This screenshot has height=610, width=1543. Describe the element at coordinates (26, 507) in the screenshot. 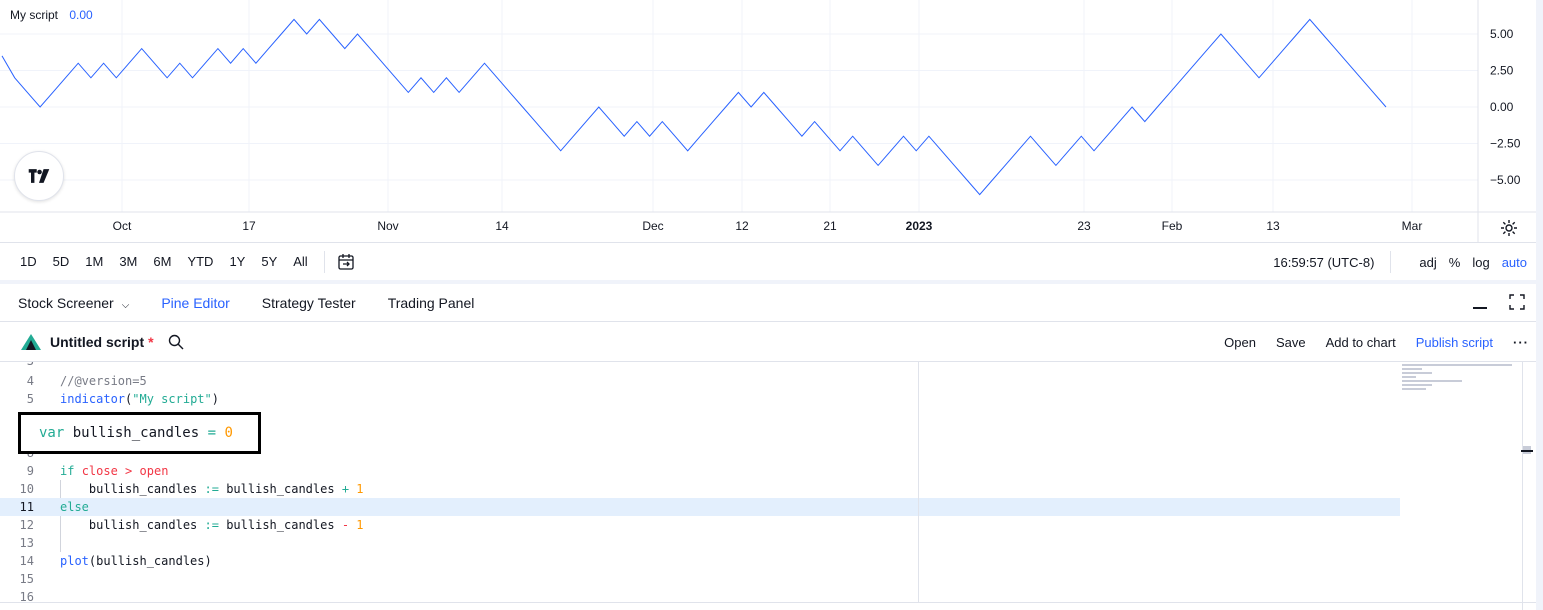

I see `line-number: 11` at that location.